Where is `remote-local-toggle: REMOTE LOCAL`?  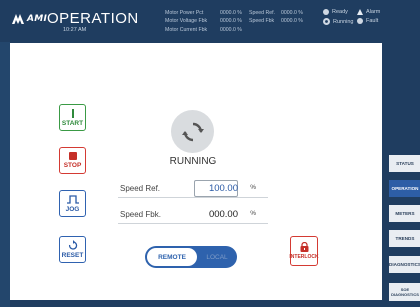 remote-local-toggle: REMOTE LOCAL is located at coordinates (191, 257).